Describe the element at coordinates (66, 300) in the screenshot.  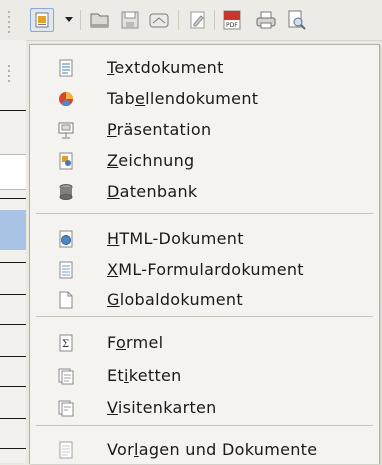
I see `global-document-icon` at that location.